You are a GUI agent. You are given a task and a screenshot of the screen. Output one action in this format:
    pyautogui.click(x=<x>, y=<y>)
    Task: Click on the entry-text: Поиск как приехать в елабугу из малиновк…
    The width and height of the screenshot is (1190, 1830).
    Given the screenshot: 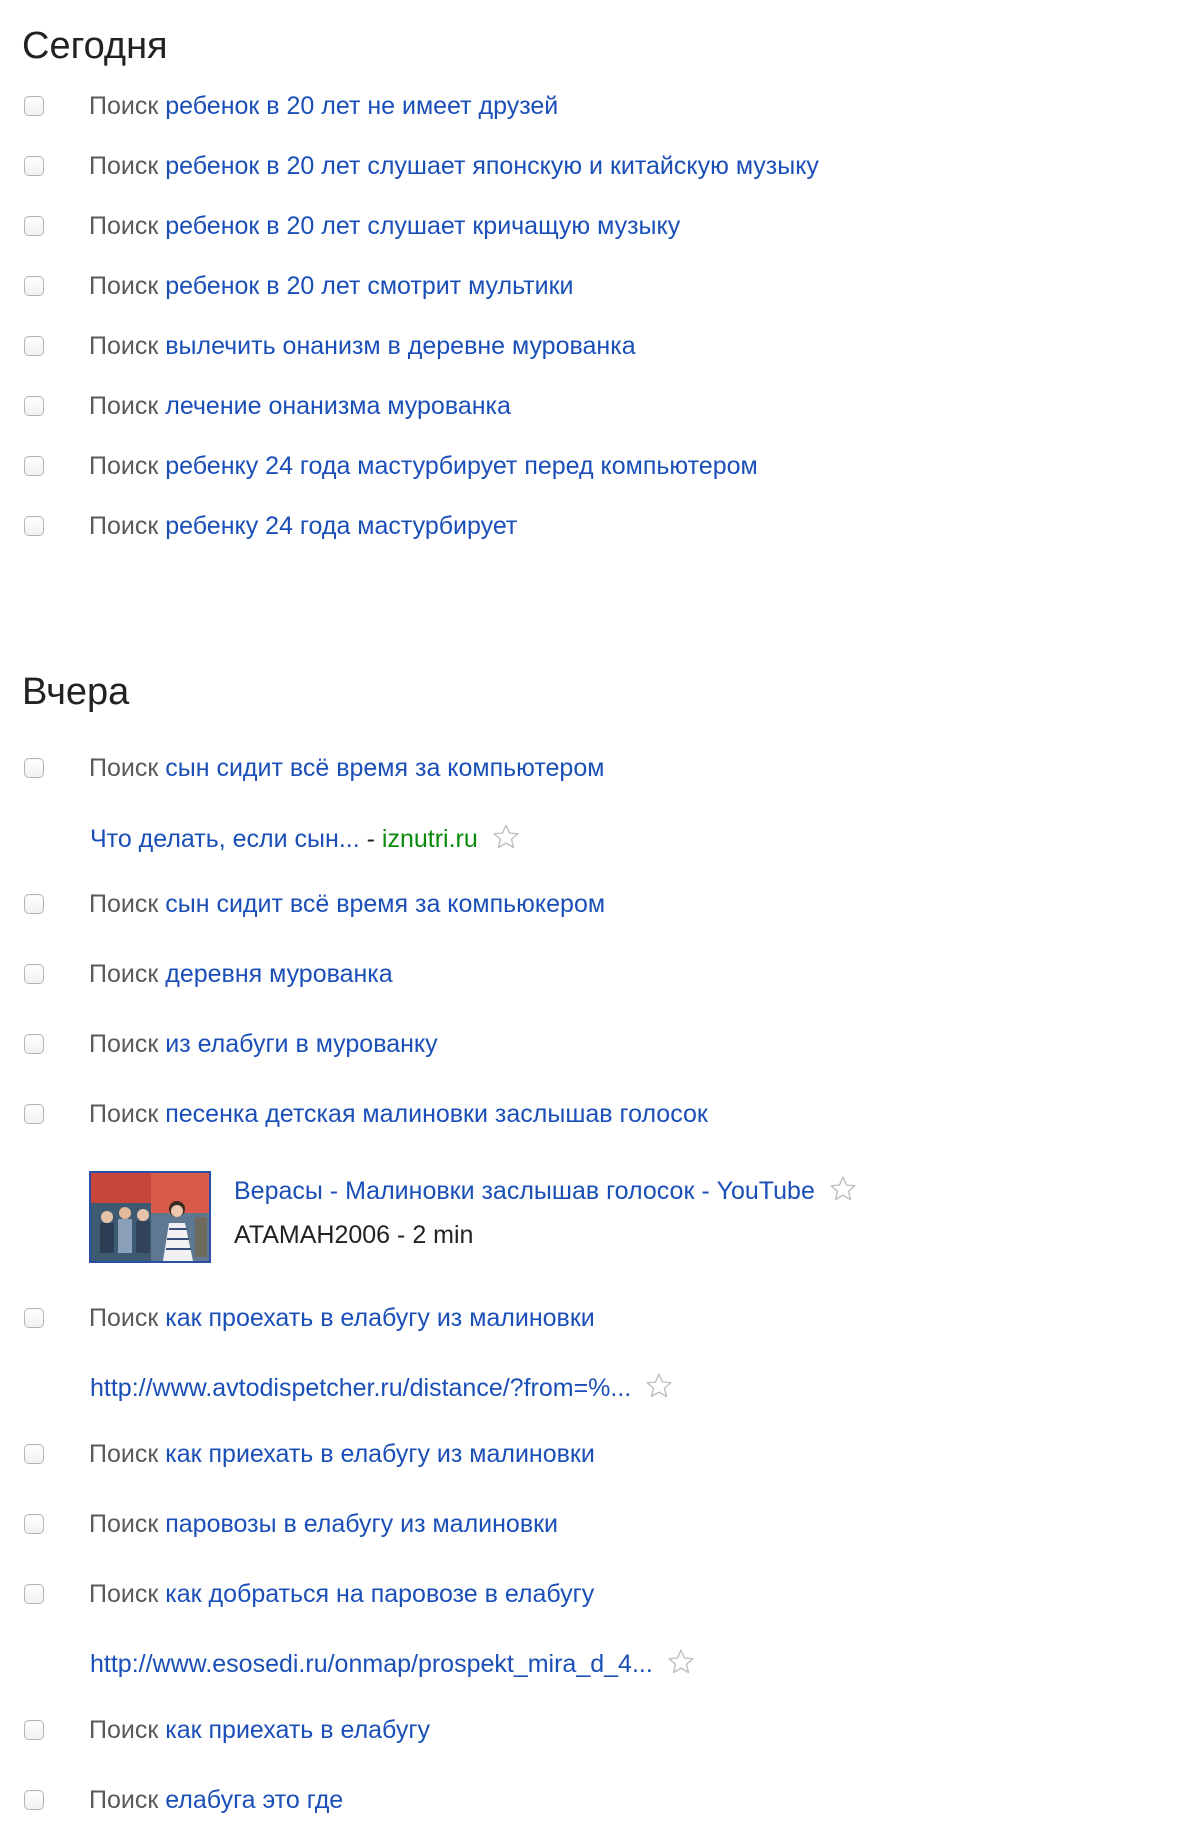 What is the action you would take?
    pyautogui.click(x=342, y=1454)
    